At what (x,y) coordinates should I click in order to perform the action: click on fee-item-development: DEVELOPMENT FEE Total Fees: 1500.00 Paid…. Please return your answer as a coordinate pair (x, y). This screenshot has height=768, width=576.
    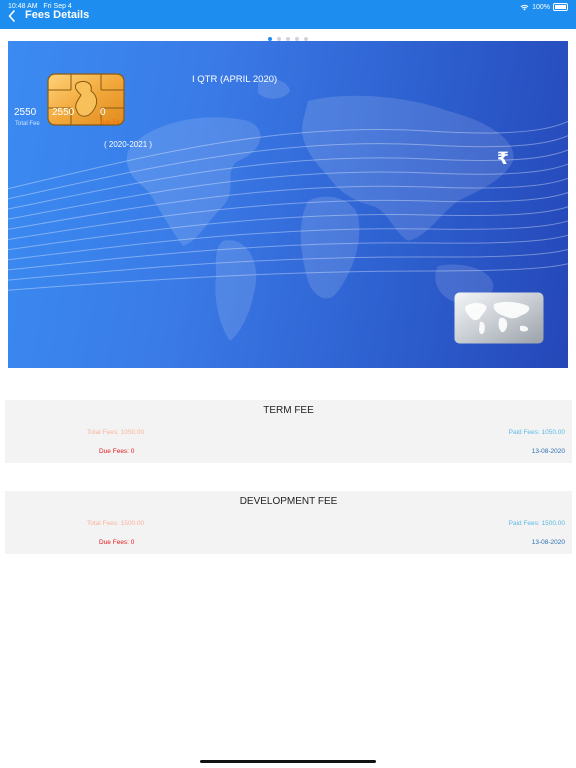
    Looking at the image, I should click on (288, 522).